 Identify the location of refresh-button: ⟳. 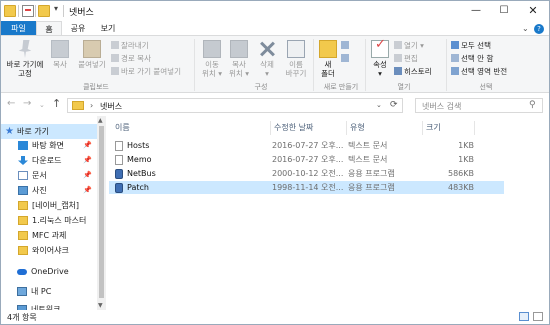
(394, 105).